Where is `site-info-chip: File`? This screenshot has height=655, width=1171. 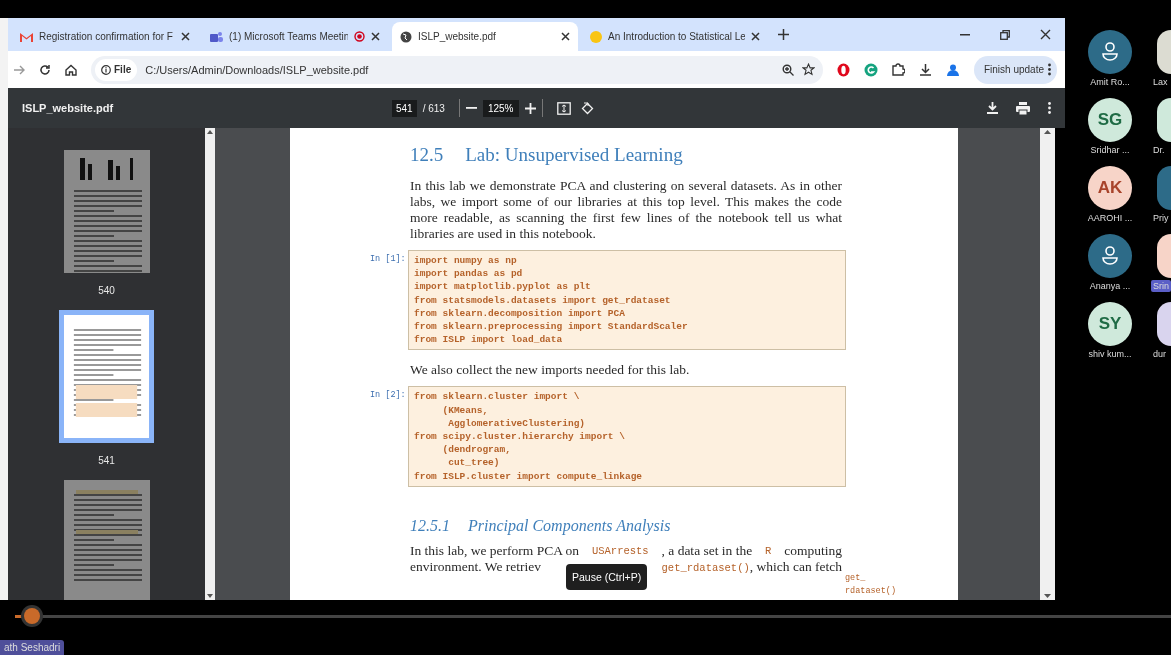 site-info-chip: File is located at coordinates (116, 69).